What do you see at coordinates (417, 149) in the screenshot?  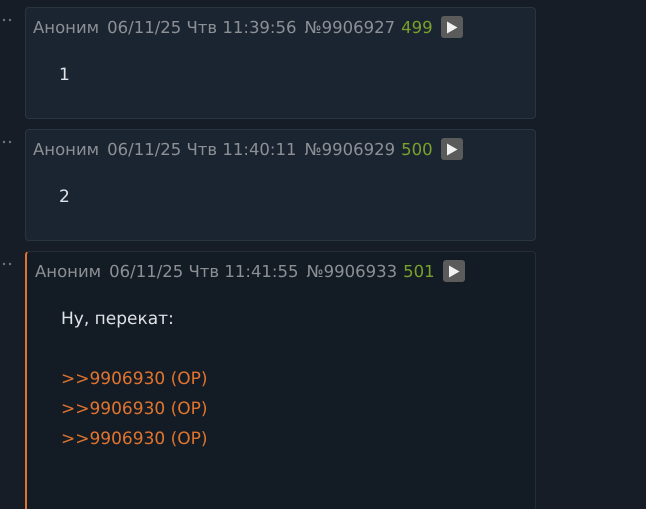 I see `post-ordinal: 500` at bounding box center [417, 149].